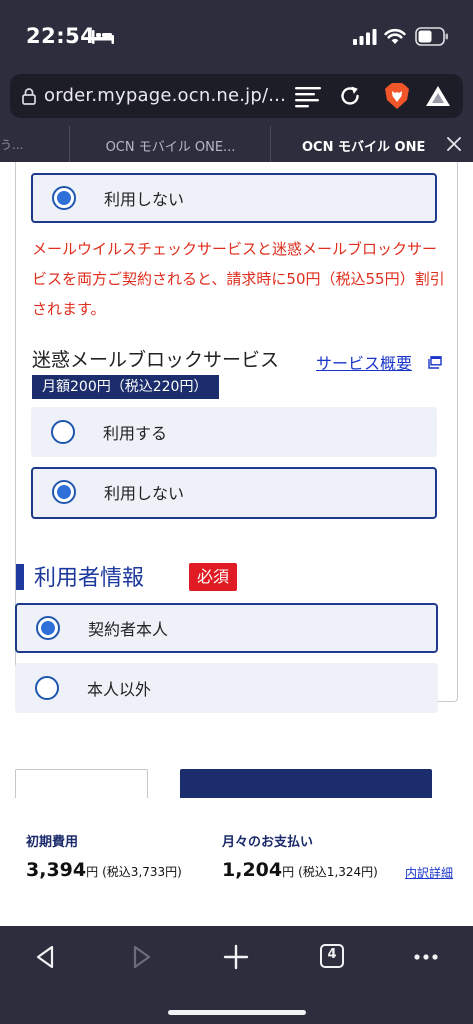 The image size is (473, 1024). What do you see at coordinates (89, 578) in the screenshot?
I see `user-info-heading: 利用者情報` at bounding box center [89, 578].